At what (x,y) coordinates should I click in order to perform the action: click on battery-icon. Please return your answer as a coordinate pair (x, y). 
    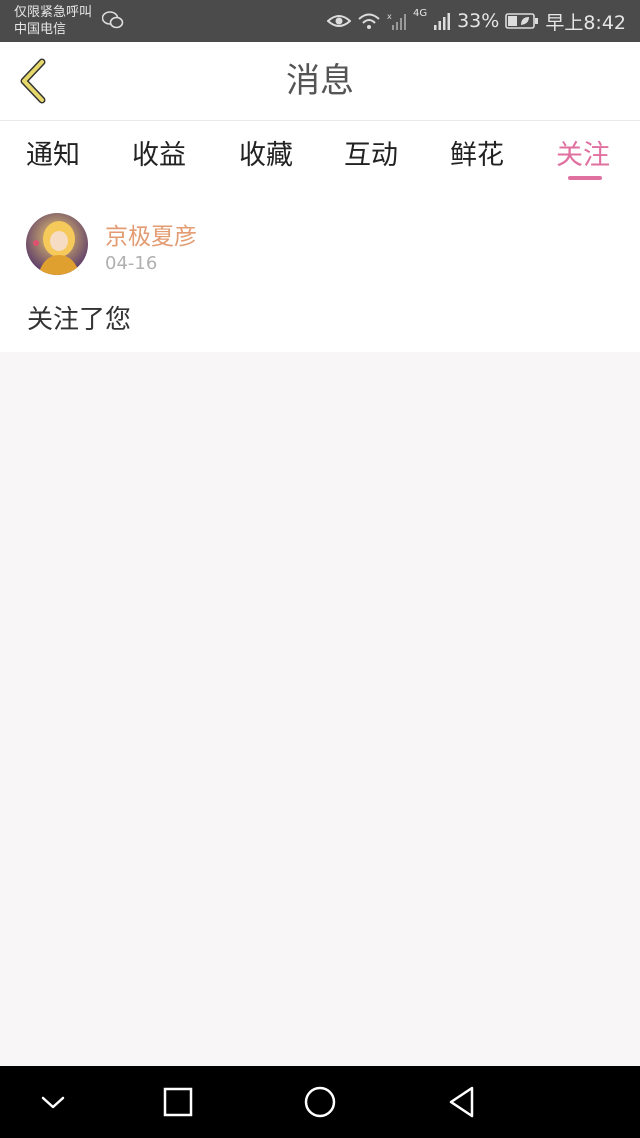
    Looking at the image, I should click on (522, 21).